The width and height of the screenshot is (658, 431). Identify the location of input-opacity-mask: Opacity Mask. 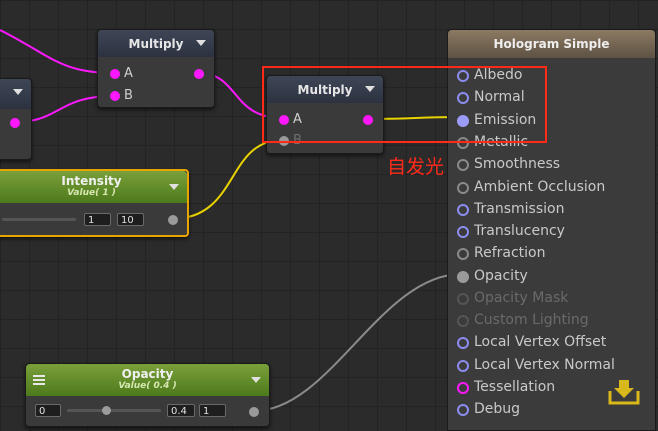
(548, 299).